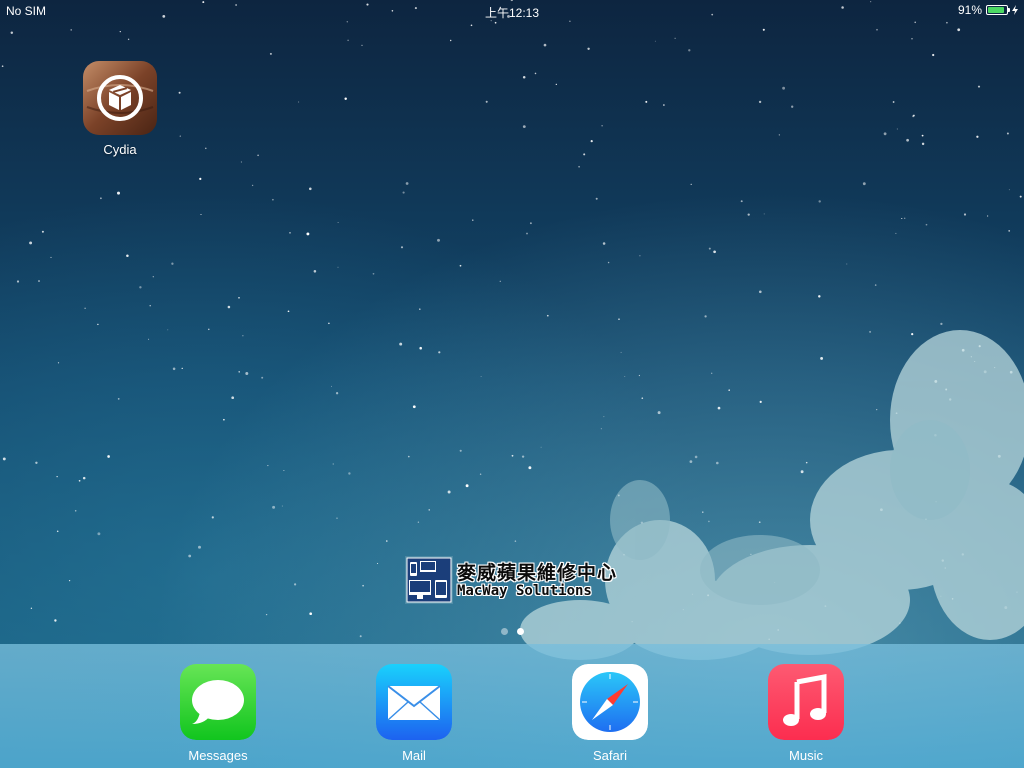 This screenshot has width=1024, height=768. Describe the element at coordinates (512, 13) in the screenshot. I see `clock: 上午12:13` at that location.